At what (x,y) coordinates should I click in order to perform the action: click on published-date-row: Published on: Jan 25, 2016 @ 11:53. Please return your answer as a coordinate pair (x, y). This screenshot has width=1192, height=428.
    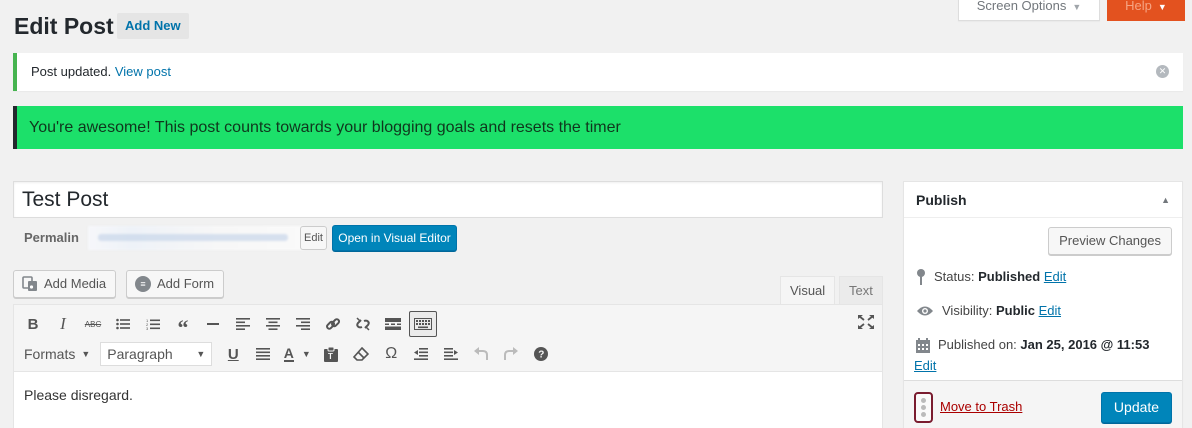
    Looking at the image, I should click on (1032, 345).